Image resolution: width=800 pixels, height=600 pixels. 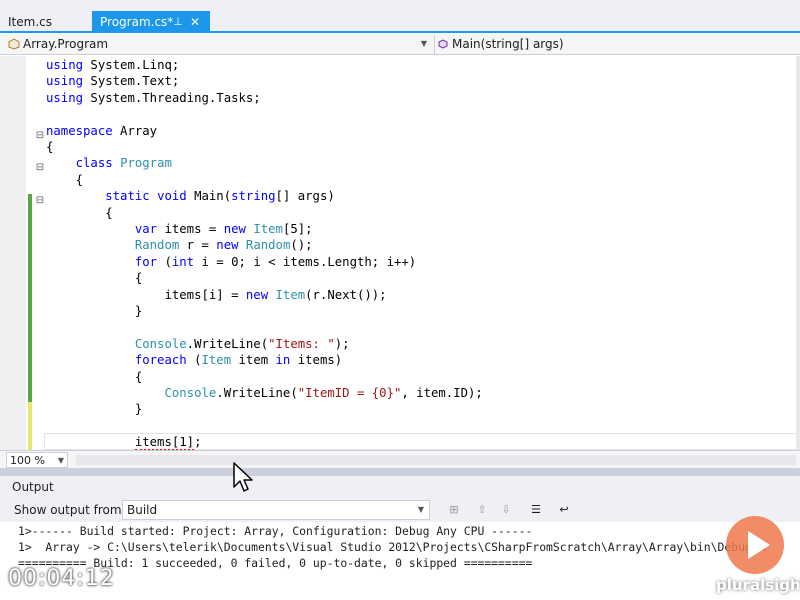 I want to click on code-token: , item.ID);, so click(x=442, y=393).